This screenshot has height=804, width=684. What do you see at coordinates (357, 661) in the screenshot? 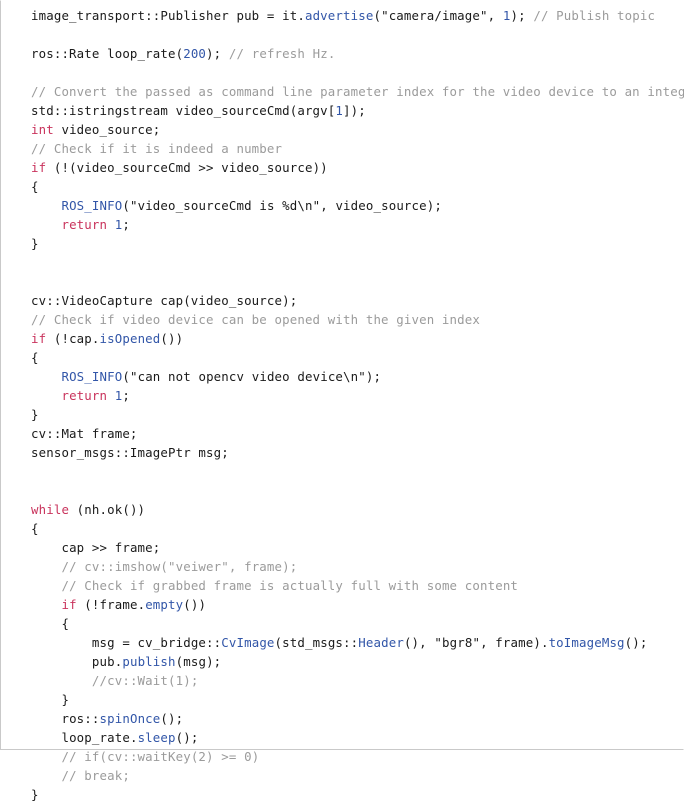
I see `code-line: pub.publish(msg);` at bounding box center [357, 661].